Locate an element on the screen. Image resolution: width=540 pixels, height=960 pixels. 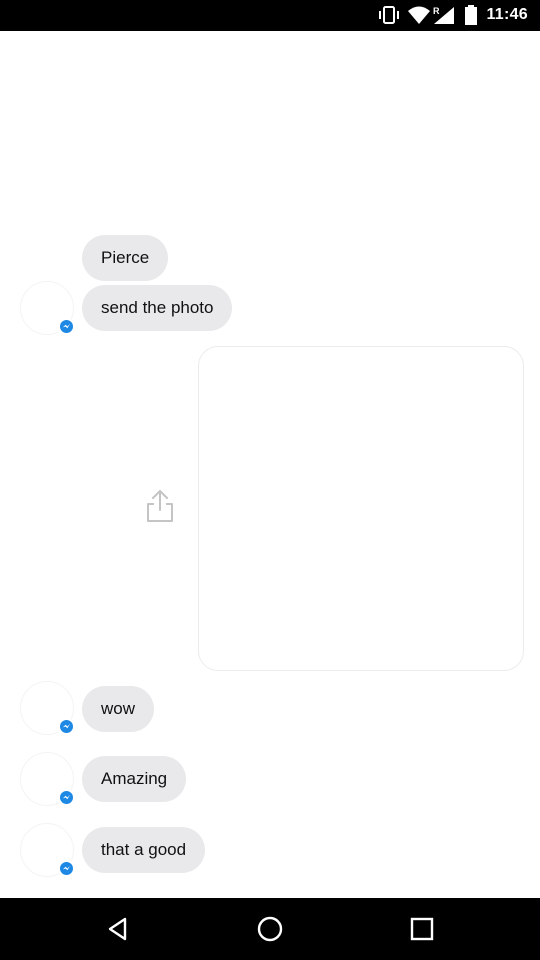
back-icon is located at coordinates (118, 929).